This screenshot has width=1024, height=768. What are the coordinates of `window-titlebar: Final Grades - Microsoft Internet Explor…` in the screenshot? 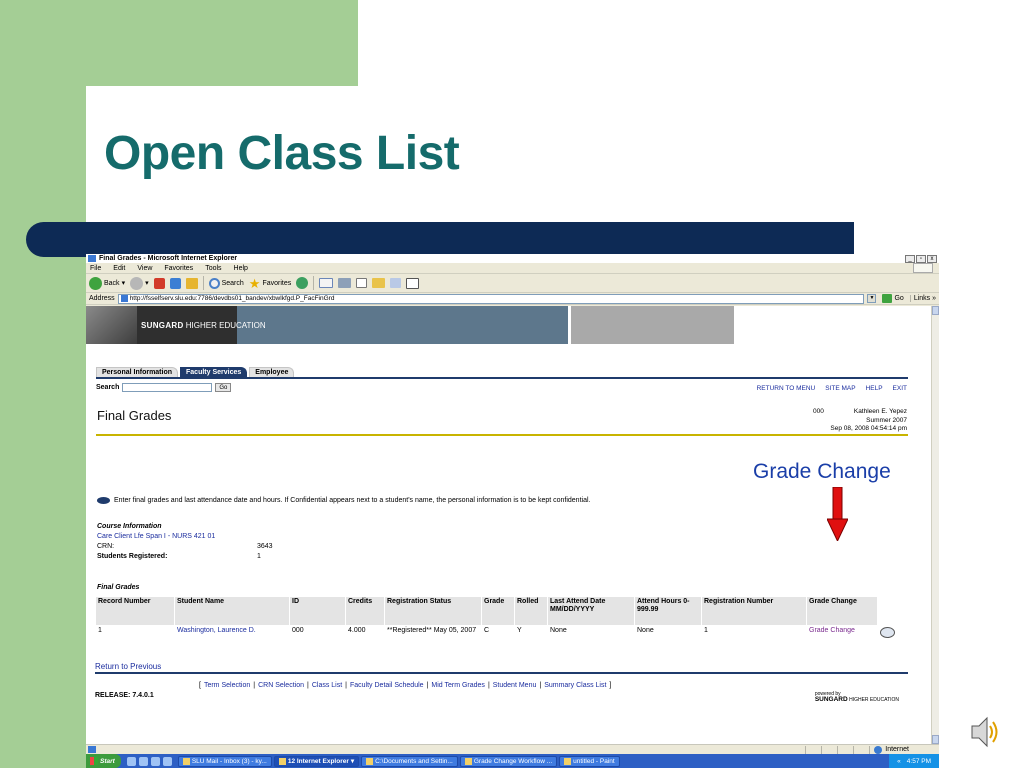 It's located at (512, 258).